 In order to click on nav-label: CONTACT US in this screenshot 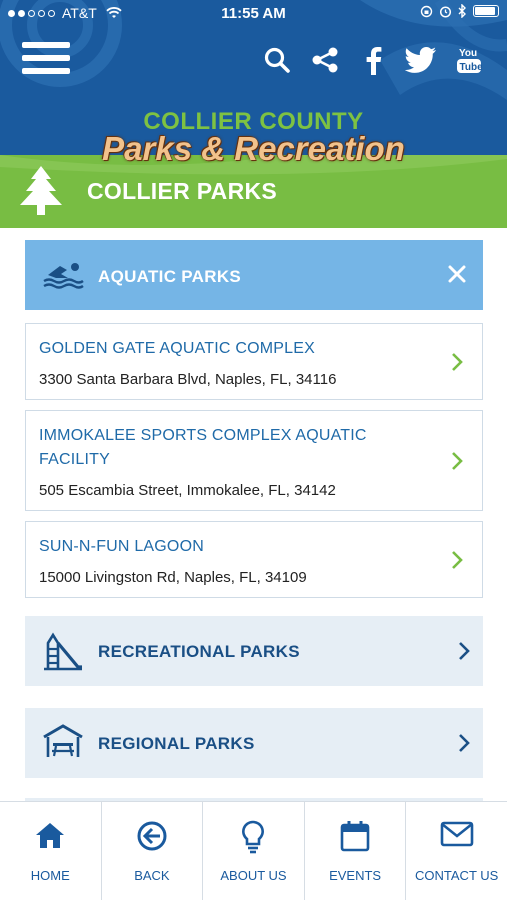, I will do `click(457, 875)`.